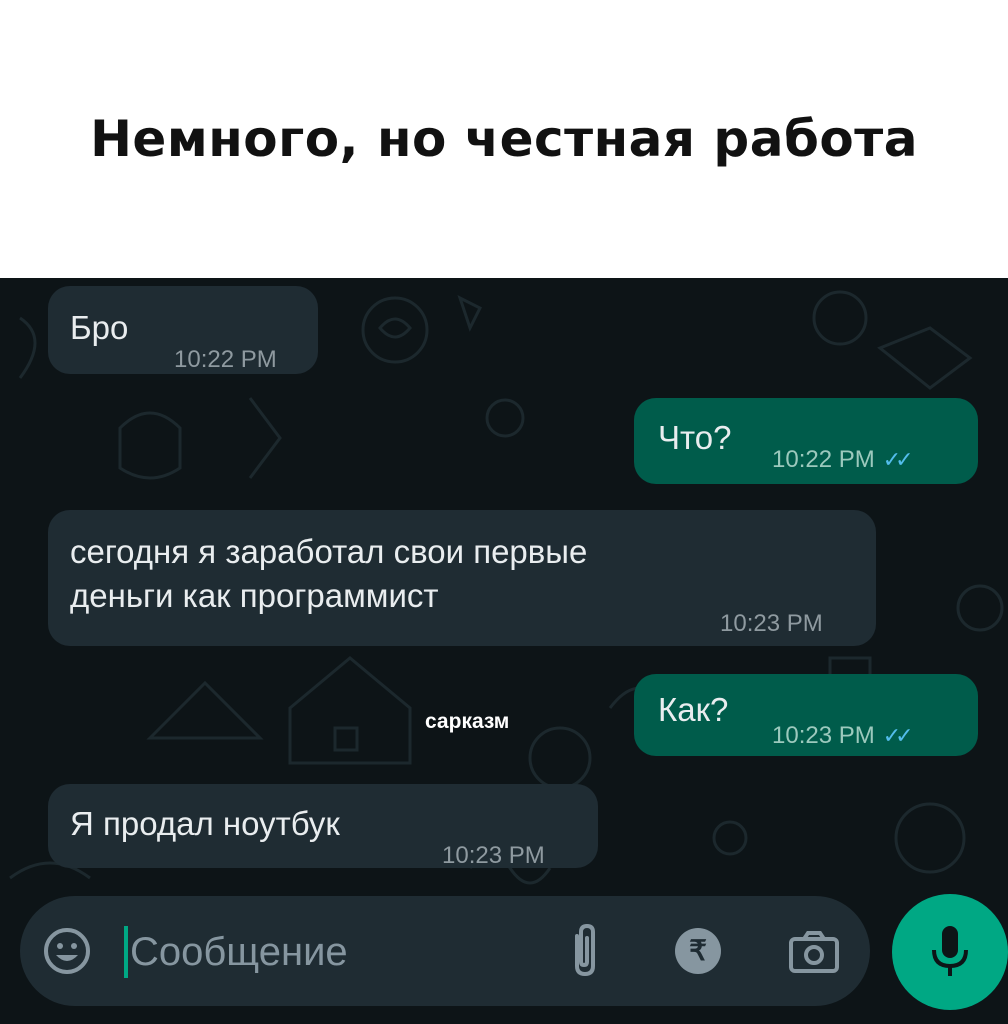  Describe the element at coordinates (467, 721) in the screenshot. I see `sarcasm-annotation: сарказм` at that location.